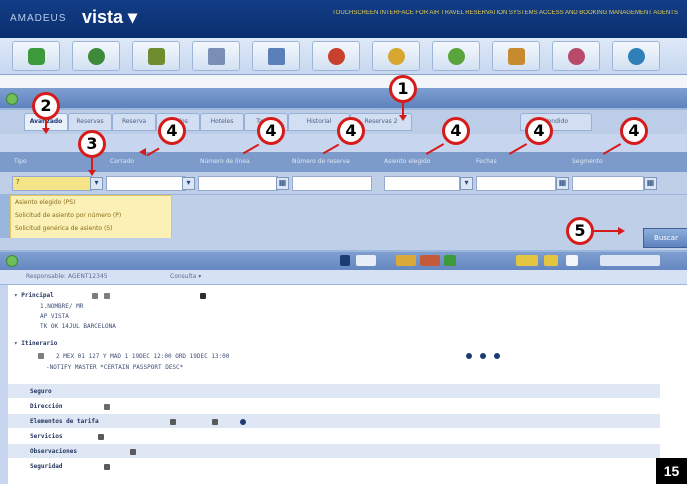 The width and height of the screenshot is (687, 484). I want to click on callout-1-arrow, so click(403, 109).